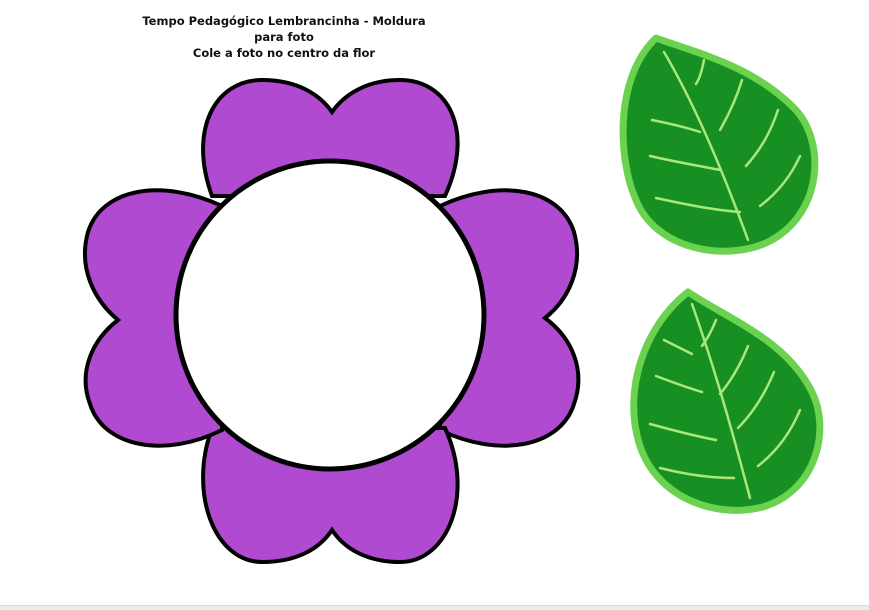 The width and height of the screenshot is (869, 610). I want to click on leaf-bottom, so click(727, 401).